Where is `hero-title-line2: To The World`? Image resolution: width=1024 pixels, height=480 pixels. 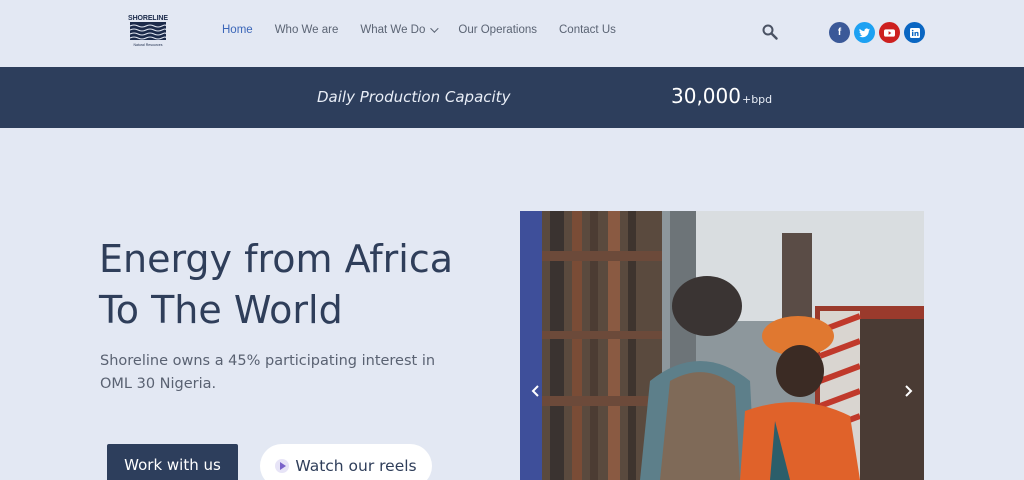
hero-title-line2: To The World is located at coordinates (221, 310).